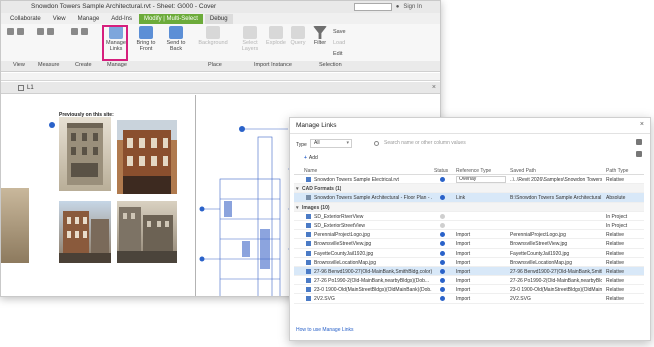 The height and width of the screenshot is (347, 654). What do you see at coordinates (615, 271) in the screenshot?
I see `cell-path-type: Relative` at bounding box center [615, 271].